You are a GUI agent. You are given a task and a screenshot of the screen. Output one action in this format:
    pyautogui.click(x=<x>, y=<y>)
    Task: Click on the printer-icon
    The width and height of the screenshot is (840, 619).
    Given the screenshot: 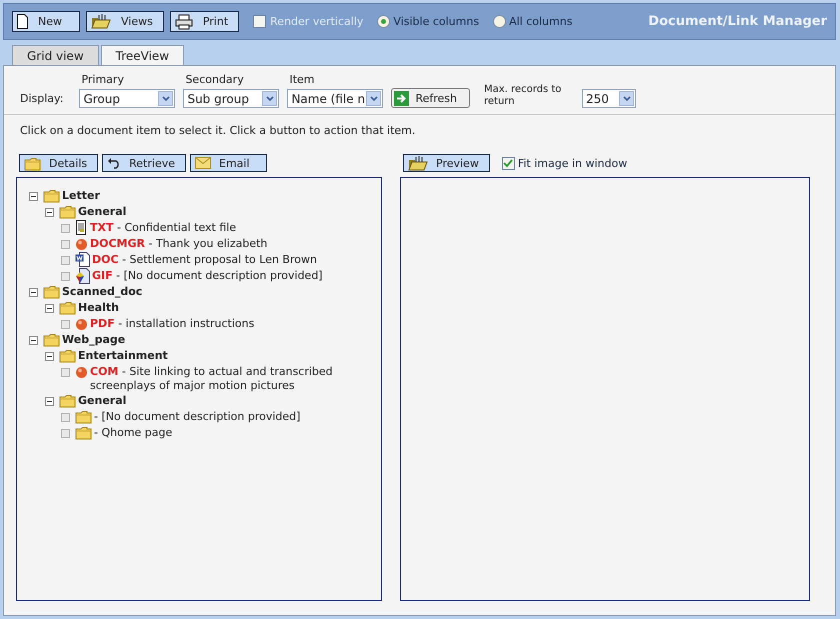 What is the action you would take?
    pyautogui.click(x=183, y=22)
    